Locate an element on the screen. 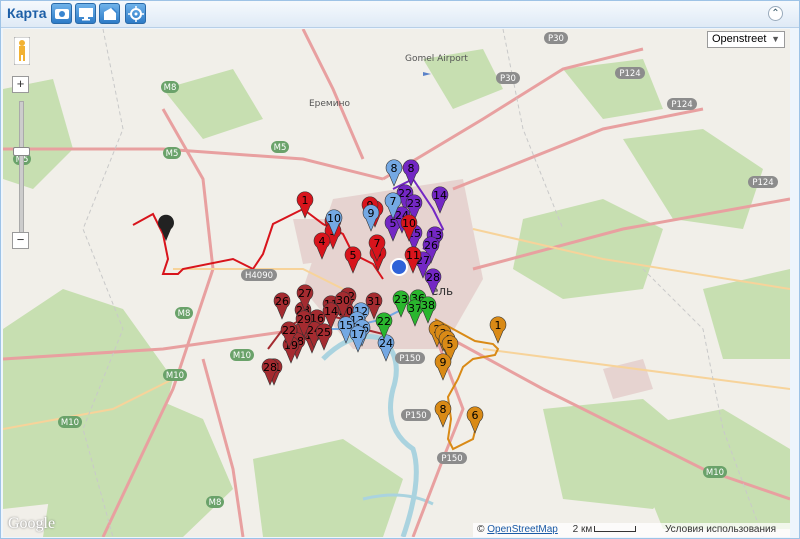 This screenshot has height=539, width=800. marker-orange-9: 9 is located at coordinates (443, 367).